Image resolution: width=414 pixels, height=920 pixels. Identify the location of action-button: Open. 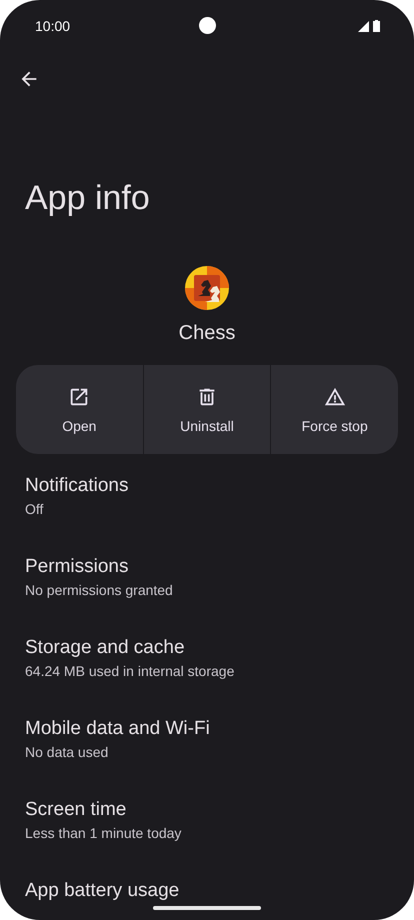
(79, 409).